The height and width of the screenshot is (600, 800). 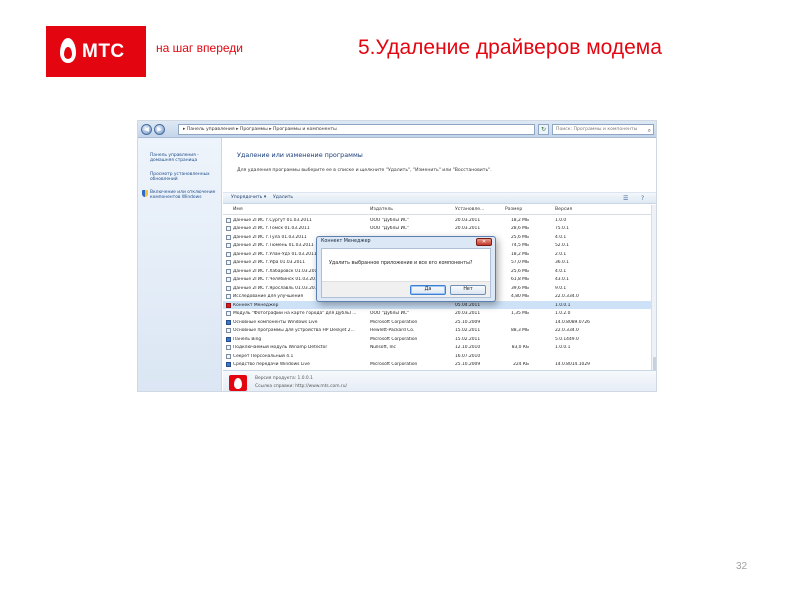 What do you see at coordinates (238, 209) in the screenshot?
I see `column-header-name: Имя` at bounding box center [238, 209].